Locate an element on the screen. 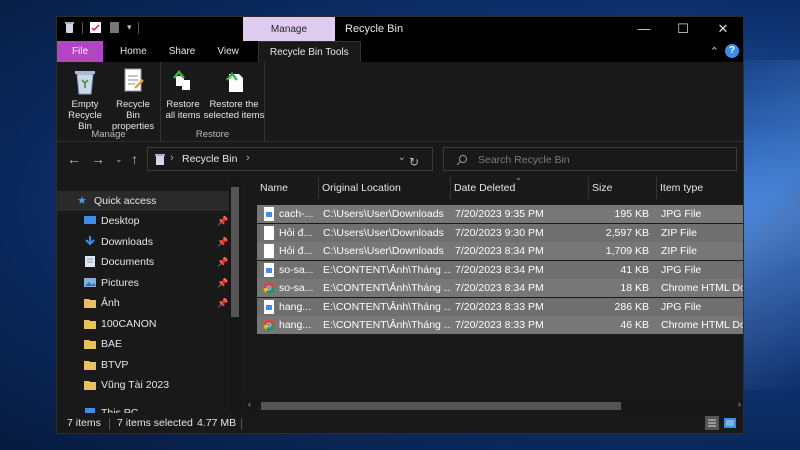  nav-item-vung-tai-2023: Vũng Tài 2023 is located at coordinates (143, 385).